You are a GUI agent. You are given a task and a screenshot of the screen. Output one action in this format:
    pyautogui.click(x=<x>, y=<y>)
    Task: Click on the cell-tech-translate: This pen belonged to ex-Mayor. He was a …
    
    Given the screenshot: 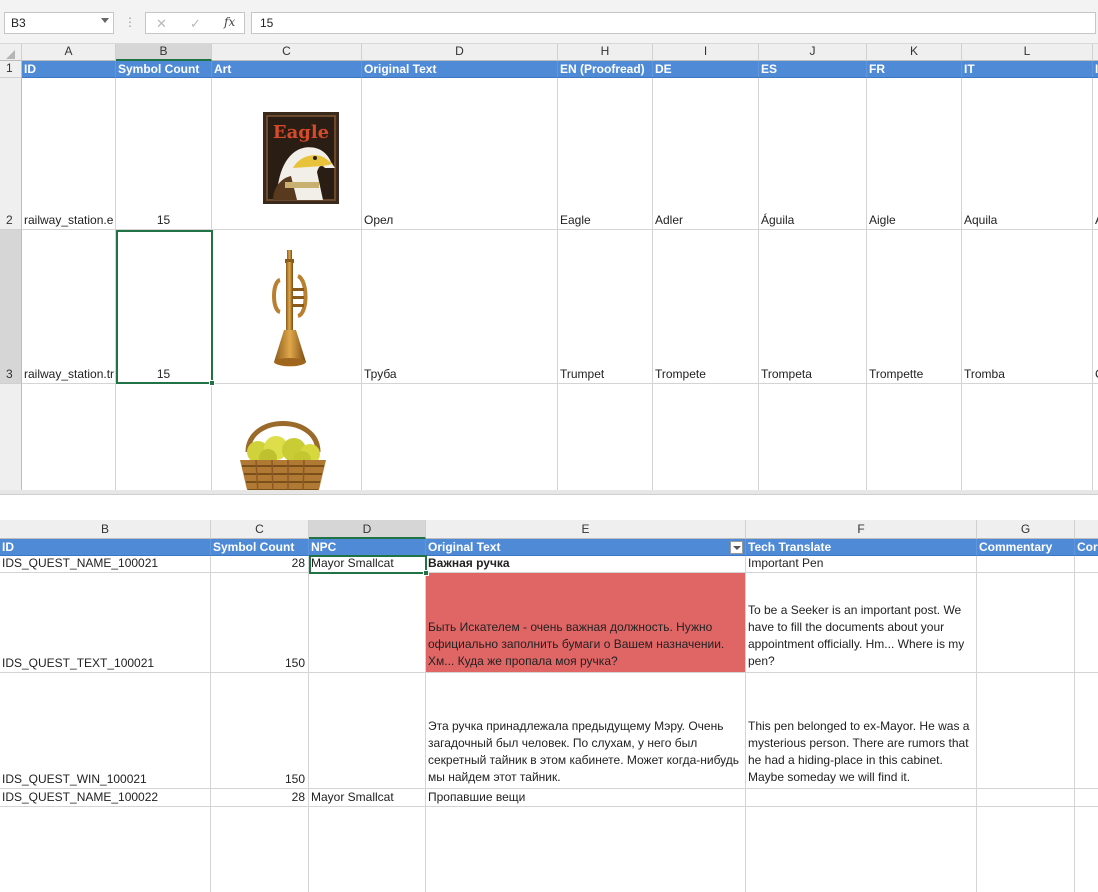 What is the action you would take?
    pyautogui.click(x=861, y=731)
    